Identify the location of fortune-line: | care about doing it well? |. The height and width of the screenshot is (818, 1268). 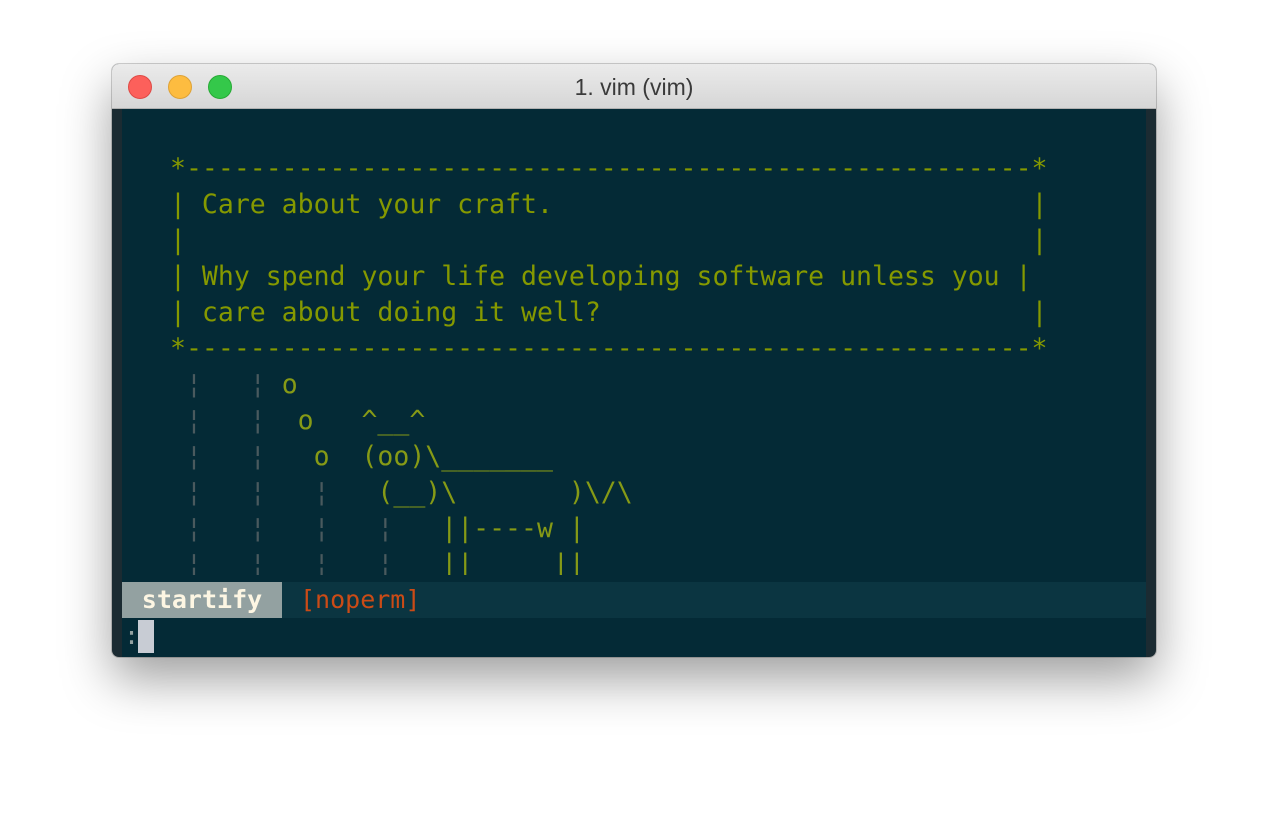
(609, 312).